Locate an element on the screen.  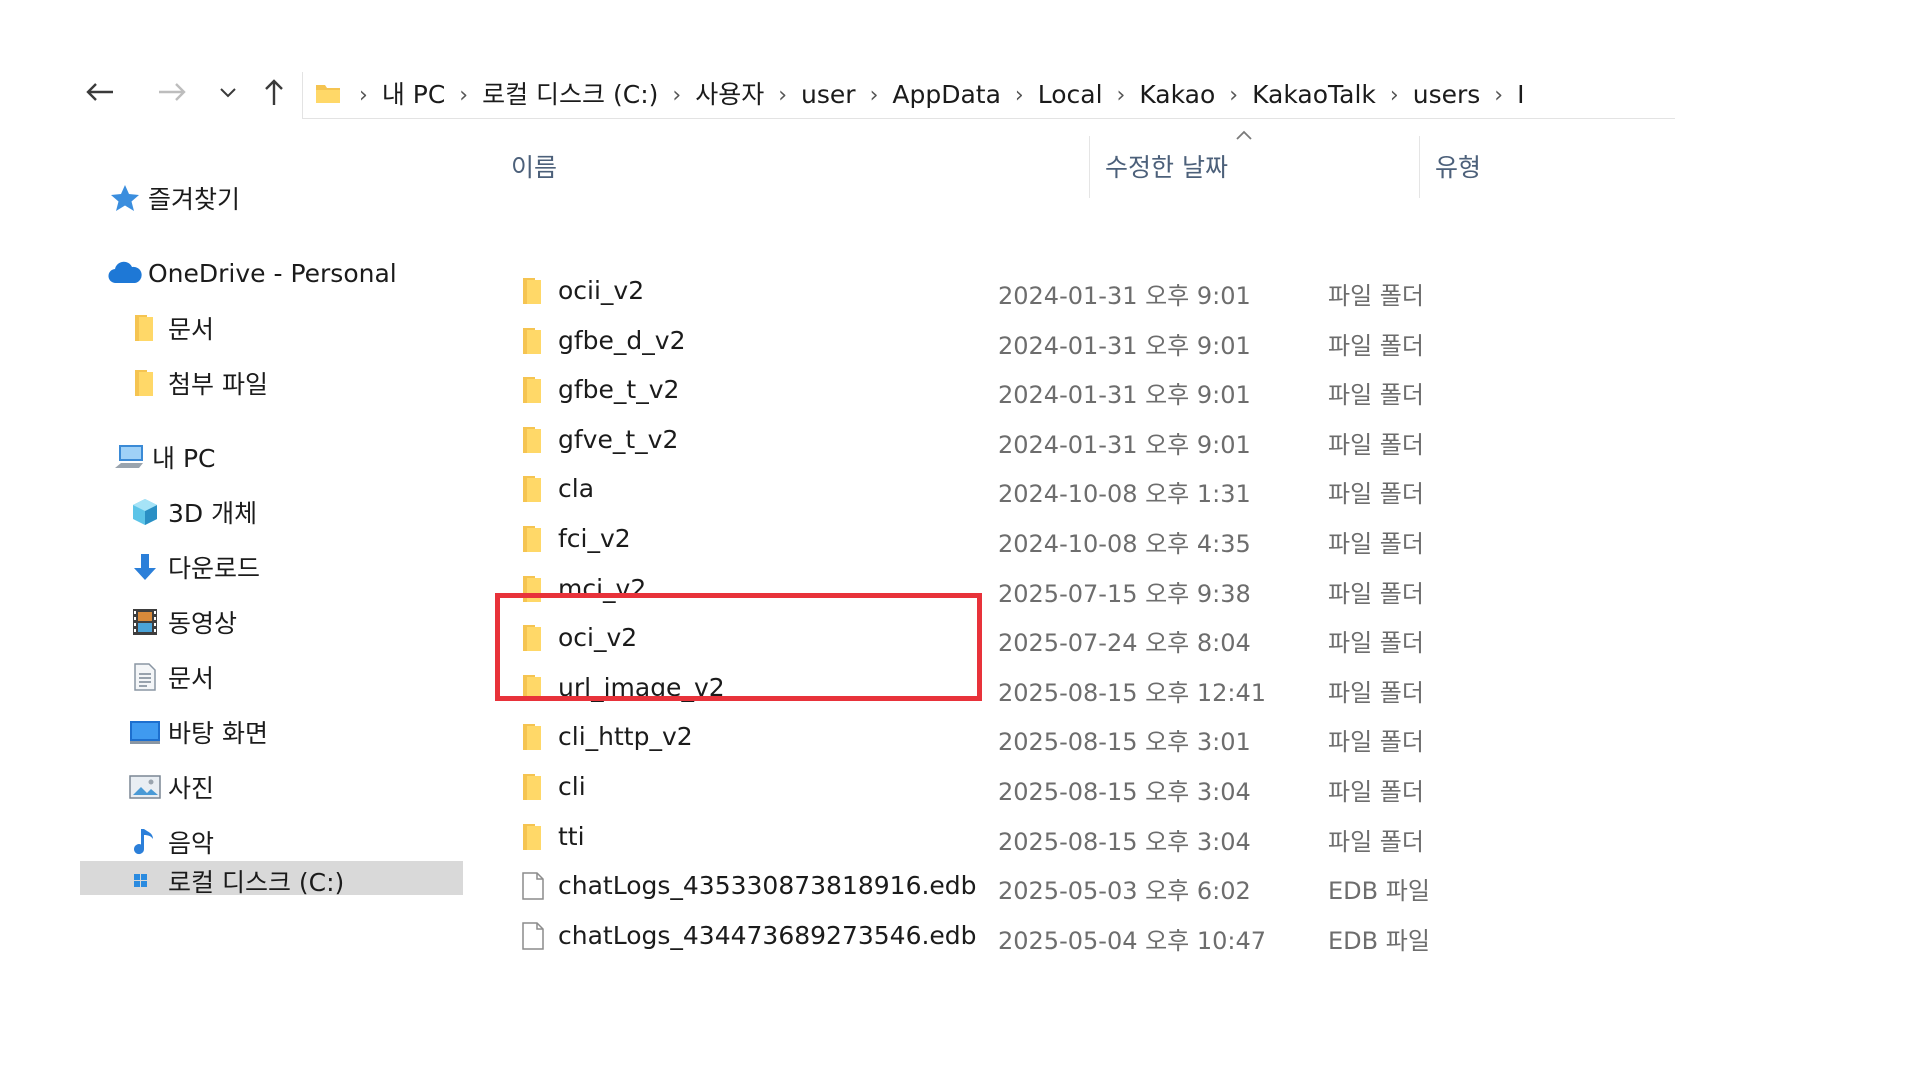
folder-row: ocii_v2 2024-01-31 오후 9:01 파일 폴더 is located at coordinates (1075, 291).